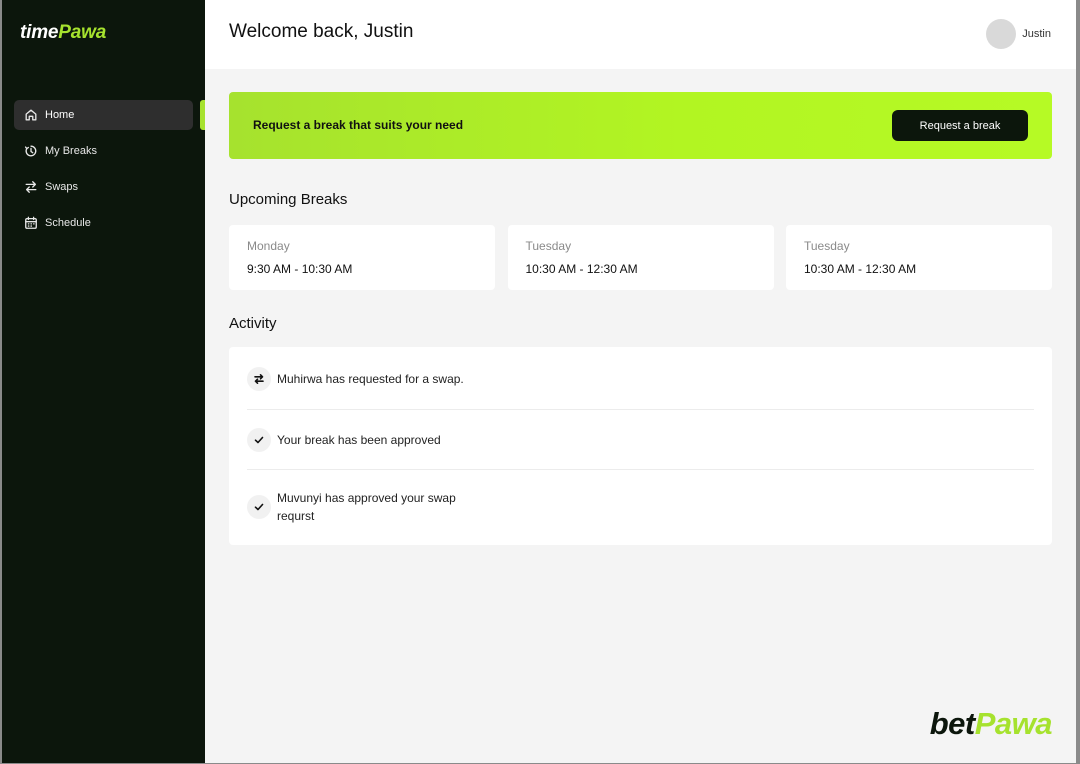 This screenshot has height=764, width=1080. What do you see at coordinates (640, 34) in the screenshot?
I see `top-bar: Welcome back, Justin Justin` at bounding box center [640, 34].